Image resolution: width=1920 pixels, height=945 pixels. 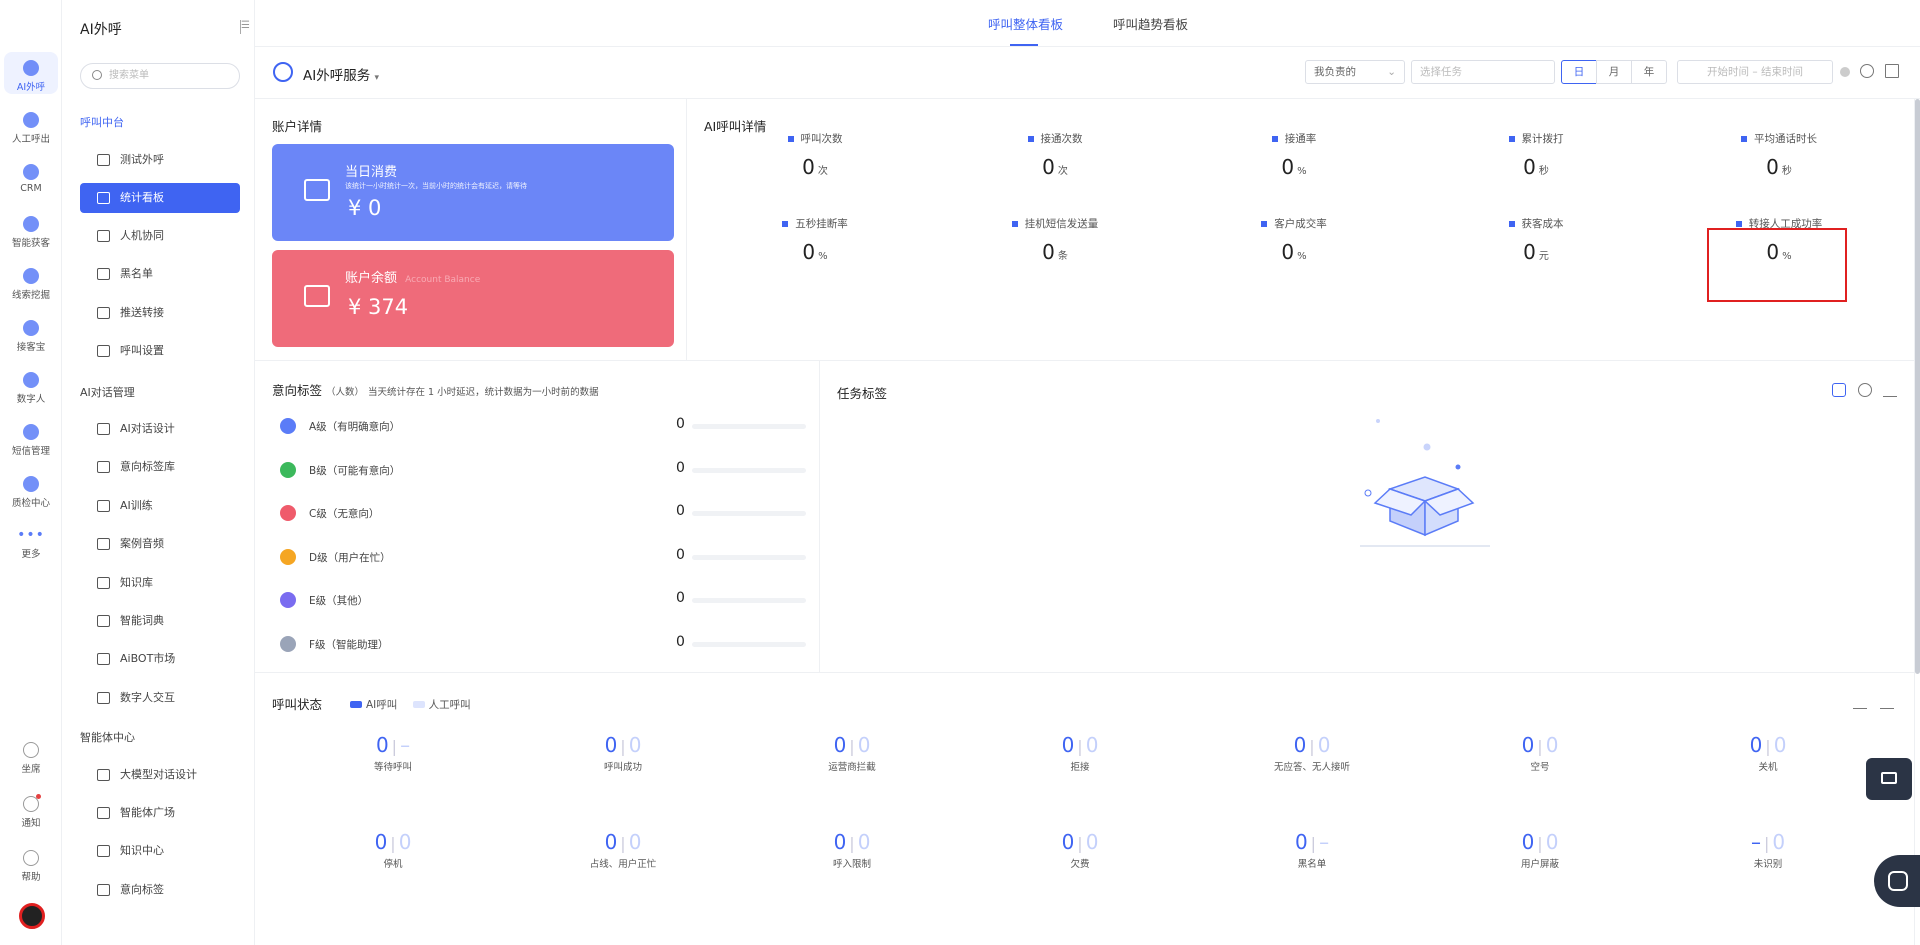 What do you see at coordinates (160, 544) in the screenshot?
I see `menu-item: 案例音频` at bounding box center [160, 544].